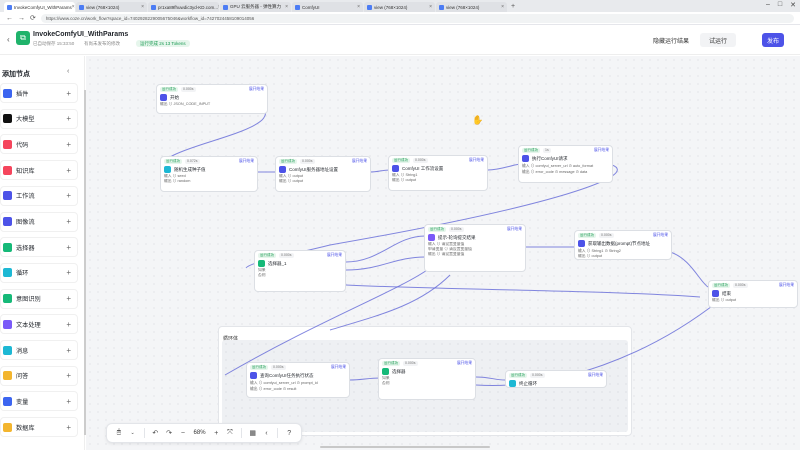  I want to click on workflow-node: 运行成功 0.000s 展开结果 结束 输出 ⊙ output, so click(753, 294).